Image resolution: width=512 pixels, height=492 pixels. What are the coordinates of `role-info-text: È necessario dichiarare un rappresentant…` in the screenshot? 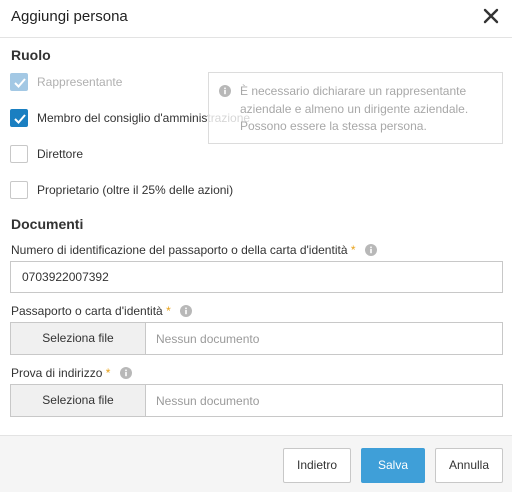 It's located at (354, 108).